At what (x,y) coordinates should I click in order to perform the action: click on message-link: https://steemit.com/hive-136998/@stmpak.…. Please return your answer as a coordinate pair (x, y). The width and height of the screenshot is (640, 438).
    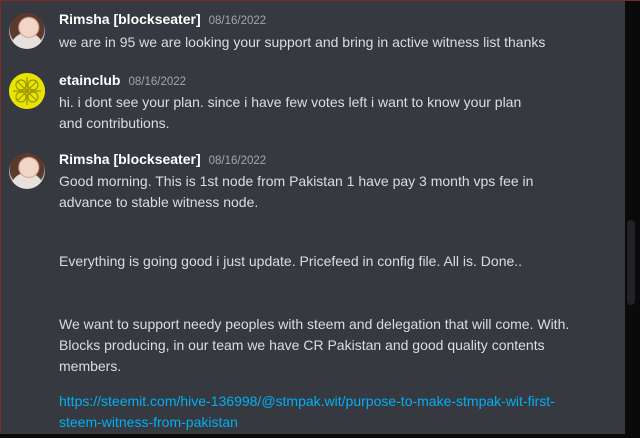
    Looking at the image, I should click on (307, 411).